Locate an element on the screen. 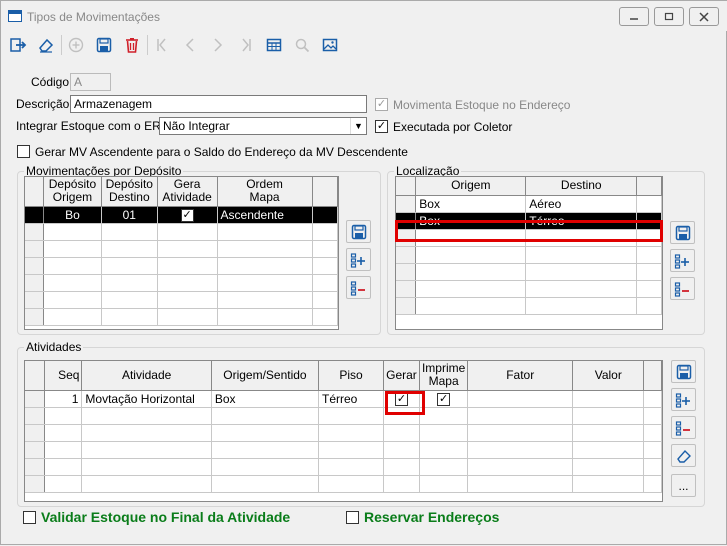  gera-checkbox: ✓ is located at coordinates (187, 215).